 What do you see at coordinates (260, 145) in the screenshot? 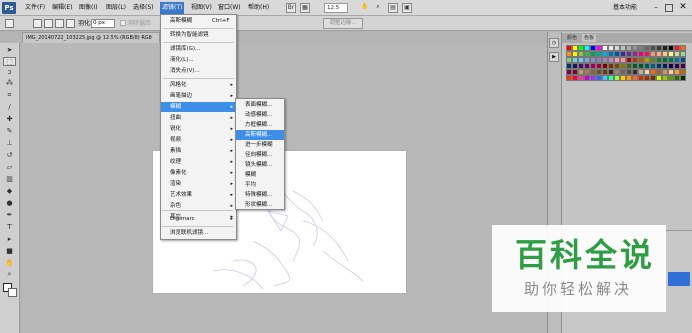
I see `menu-item-blur-more: 进一步模糊` at bounding box center [260, 145].